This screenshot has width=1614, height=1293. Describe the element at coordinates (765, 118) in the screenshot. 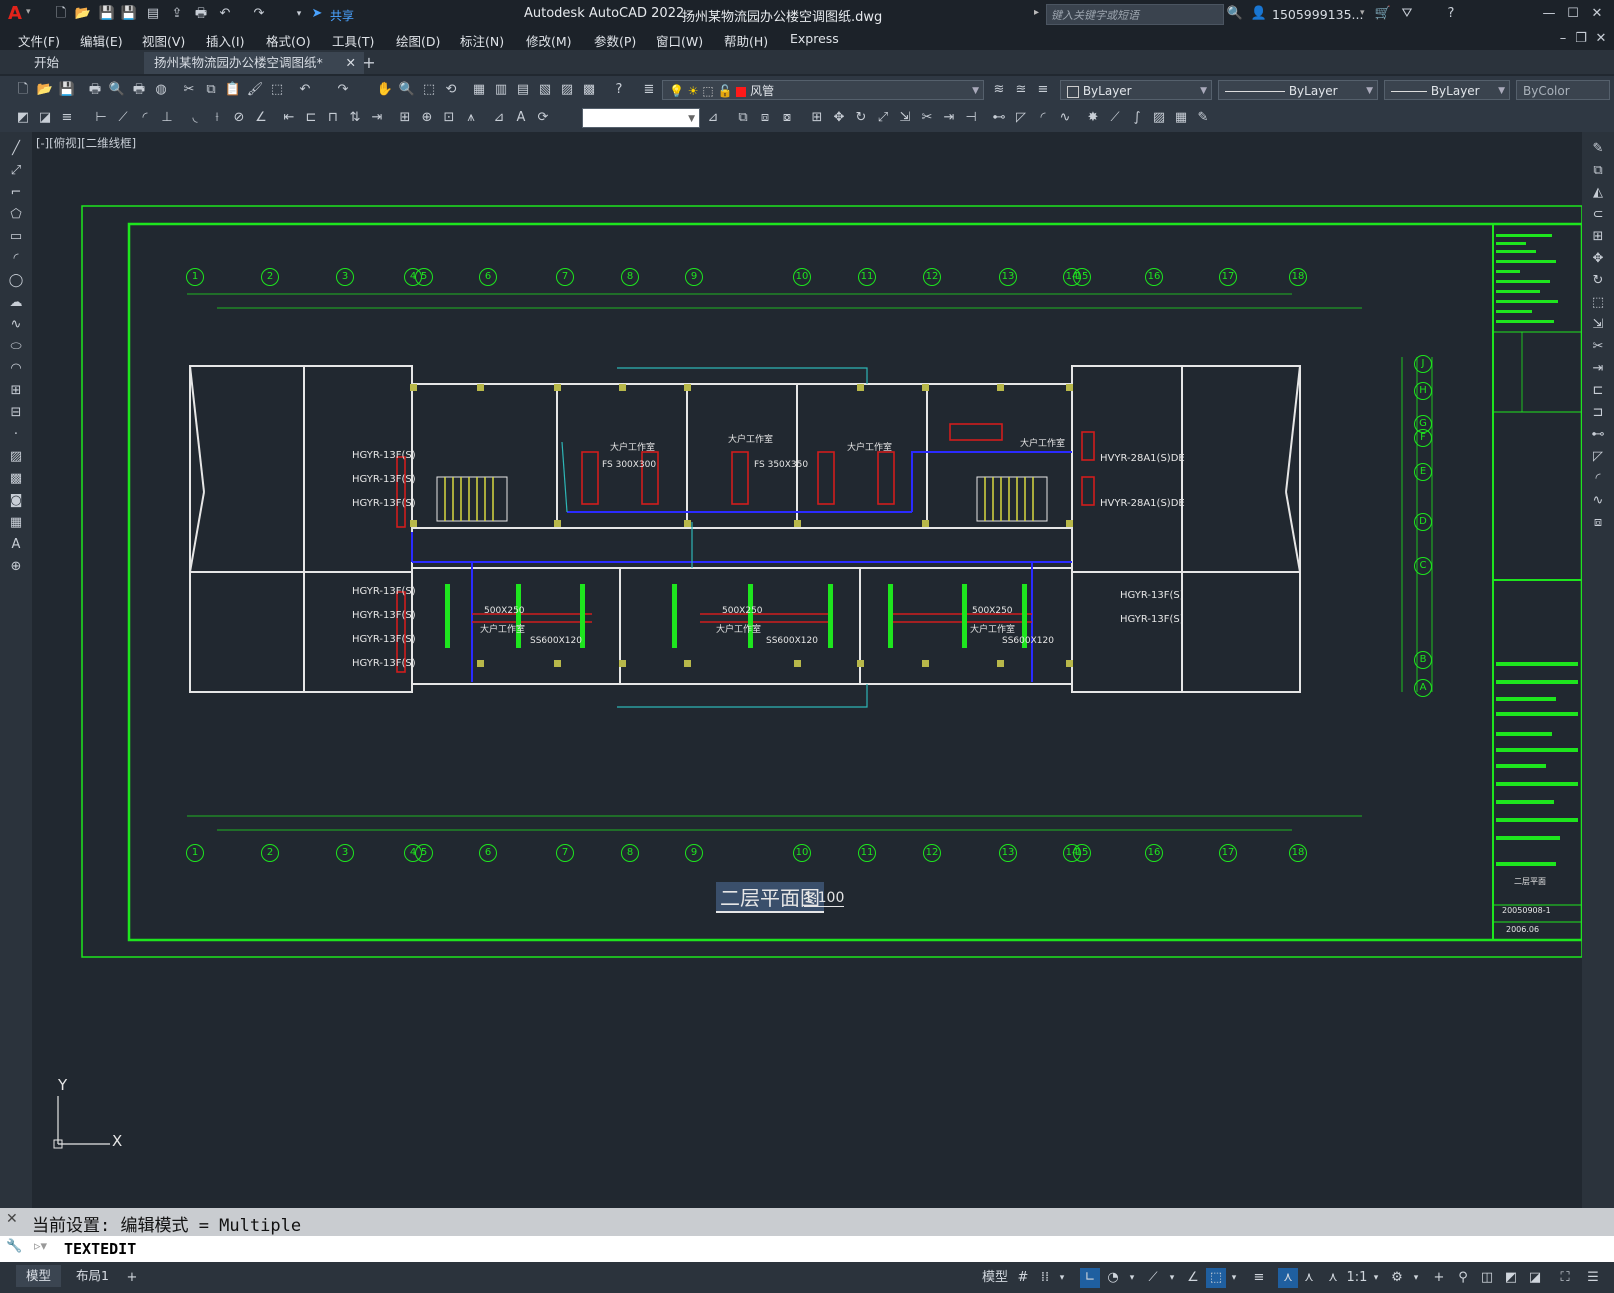

I see `mirror-icon: ⧈` at that location.